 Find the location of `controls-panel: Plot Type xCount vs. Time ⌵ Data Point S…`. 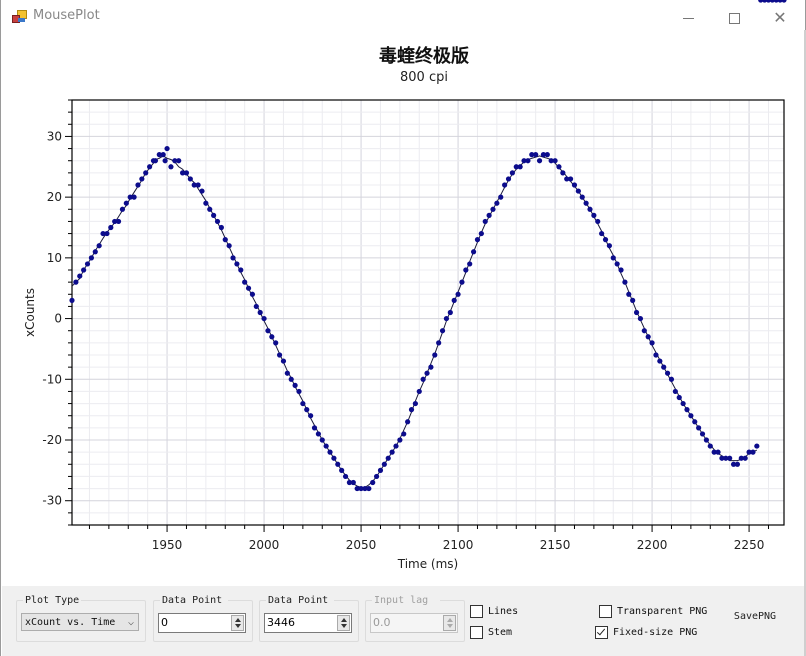

controls-panel: Plot Type xCount vs. Time ⌵ Data Point S… is located at coordinates (403, 621).